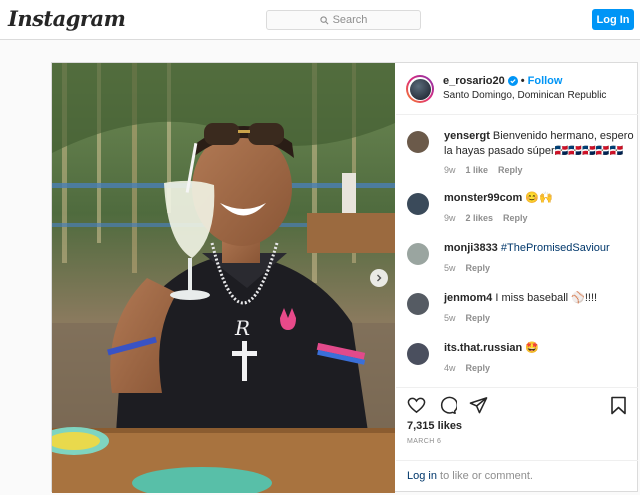 This screenshot has width=640, height=495. I want to click on follow-button: Follow, so click(545, 81).